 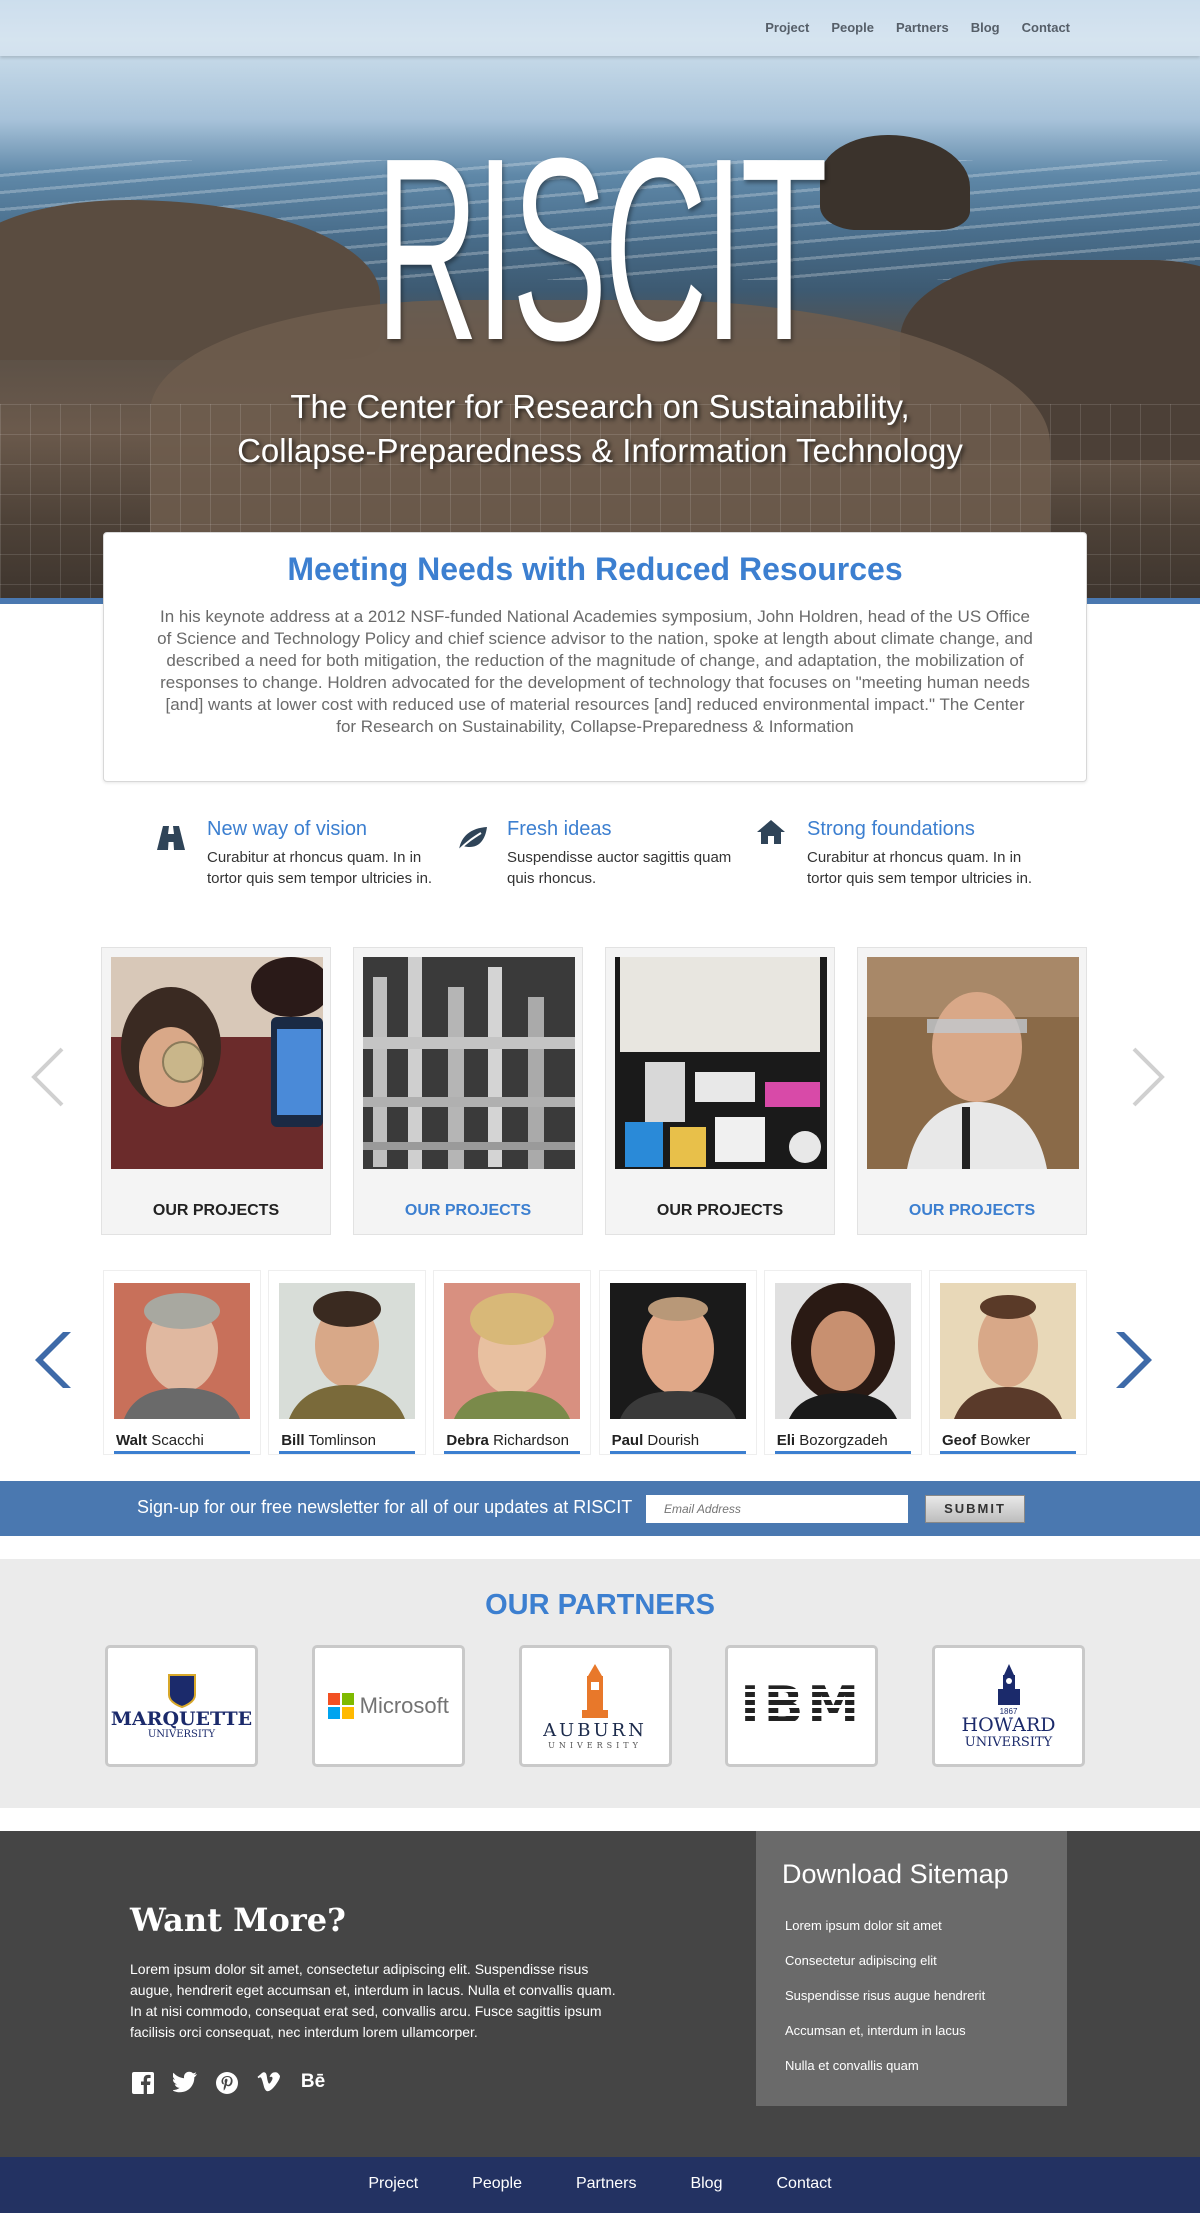 I want to click on partner-marquette: MARQUETTE UNIVERSITY, so click(x=181, y=1706).